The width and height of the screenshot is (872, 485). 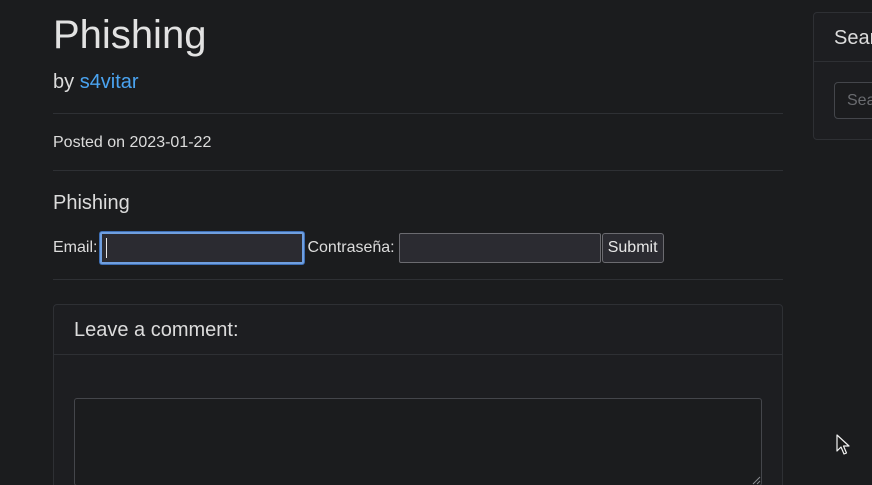 I want to click on password-label: Contraseña:, so click(x=351, y=247).